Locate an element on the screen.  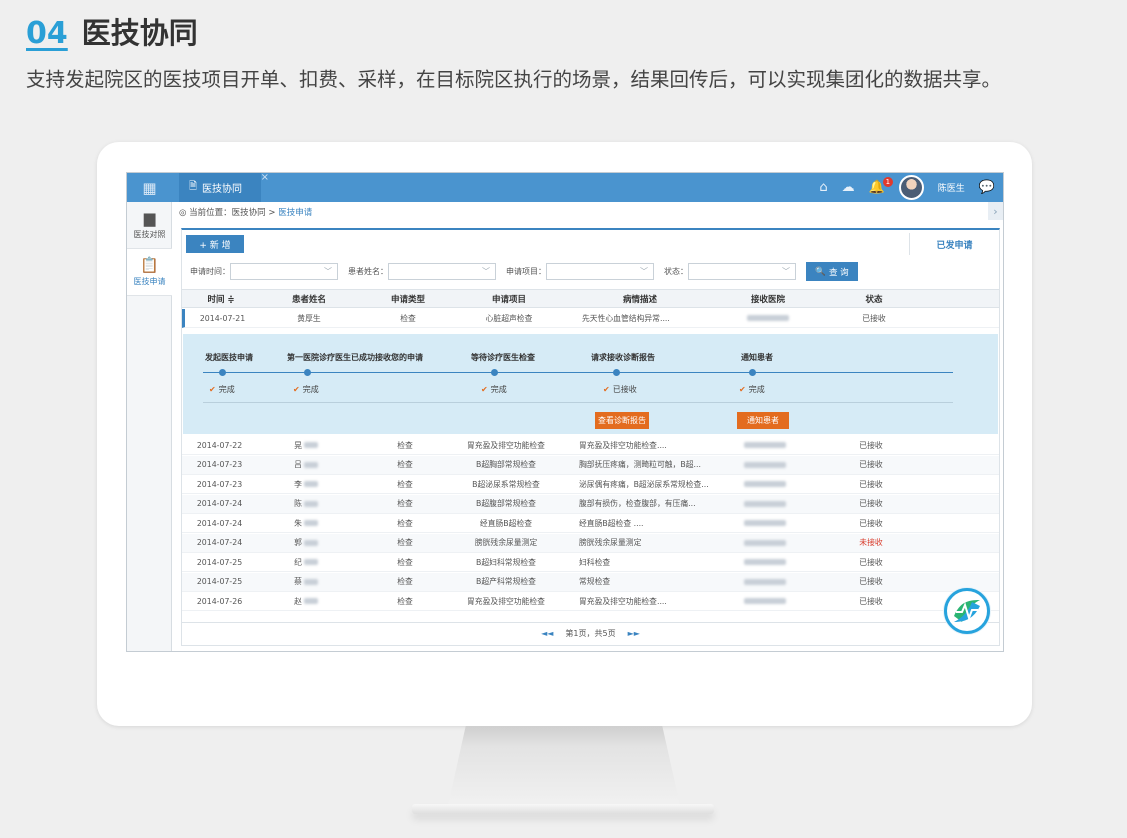
workflow-step-title: 发起医技申请 is located at coordinates (229, 357).